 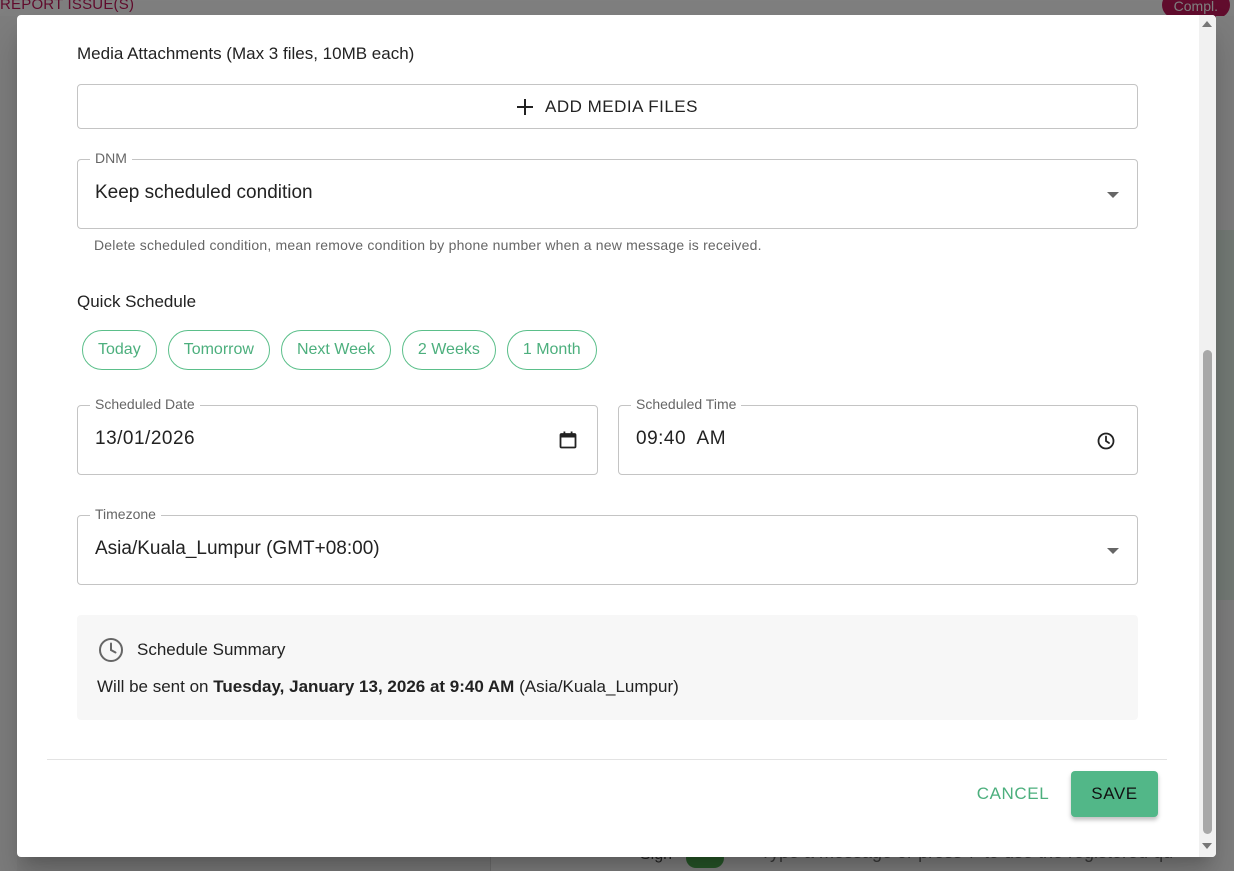 I want to click on scheduled-time-label: Scheduled Time, so click(x=686, y=404).